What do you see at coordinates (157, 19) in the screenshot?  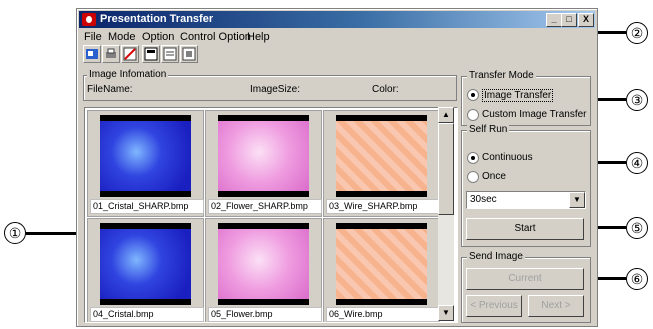 I see `window-title: Presentation Transfer` at bounding box center [157, 19].